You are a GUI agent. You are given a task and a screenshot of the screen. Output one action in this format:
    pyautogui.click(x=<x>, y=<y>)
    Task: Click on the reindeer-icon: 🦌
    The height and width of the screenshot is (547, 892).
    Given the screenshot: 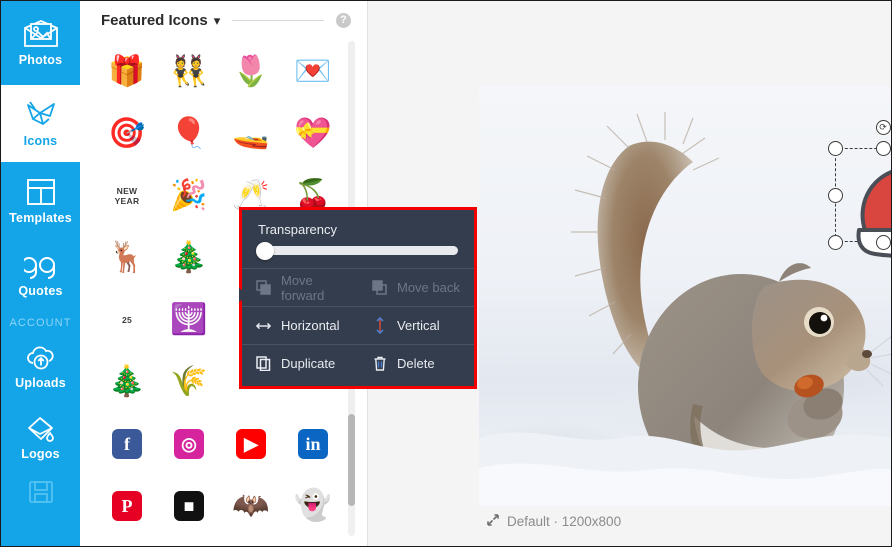 What is the action you would take?
    pyautogui.click(x=127, y=258)
    